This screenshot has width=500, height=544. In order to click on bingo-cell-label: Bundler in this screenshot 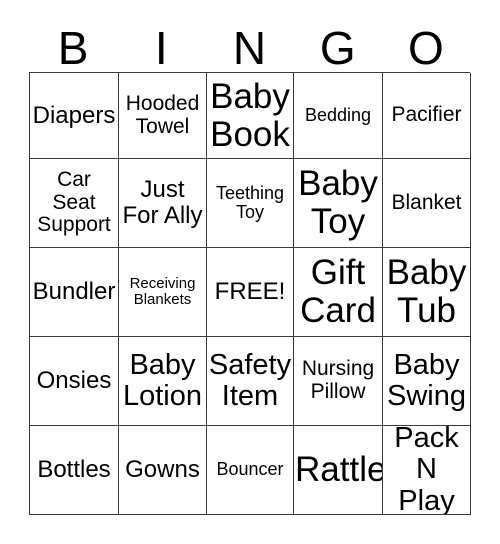, I will do `click(74, 292)`.